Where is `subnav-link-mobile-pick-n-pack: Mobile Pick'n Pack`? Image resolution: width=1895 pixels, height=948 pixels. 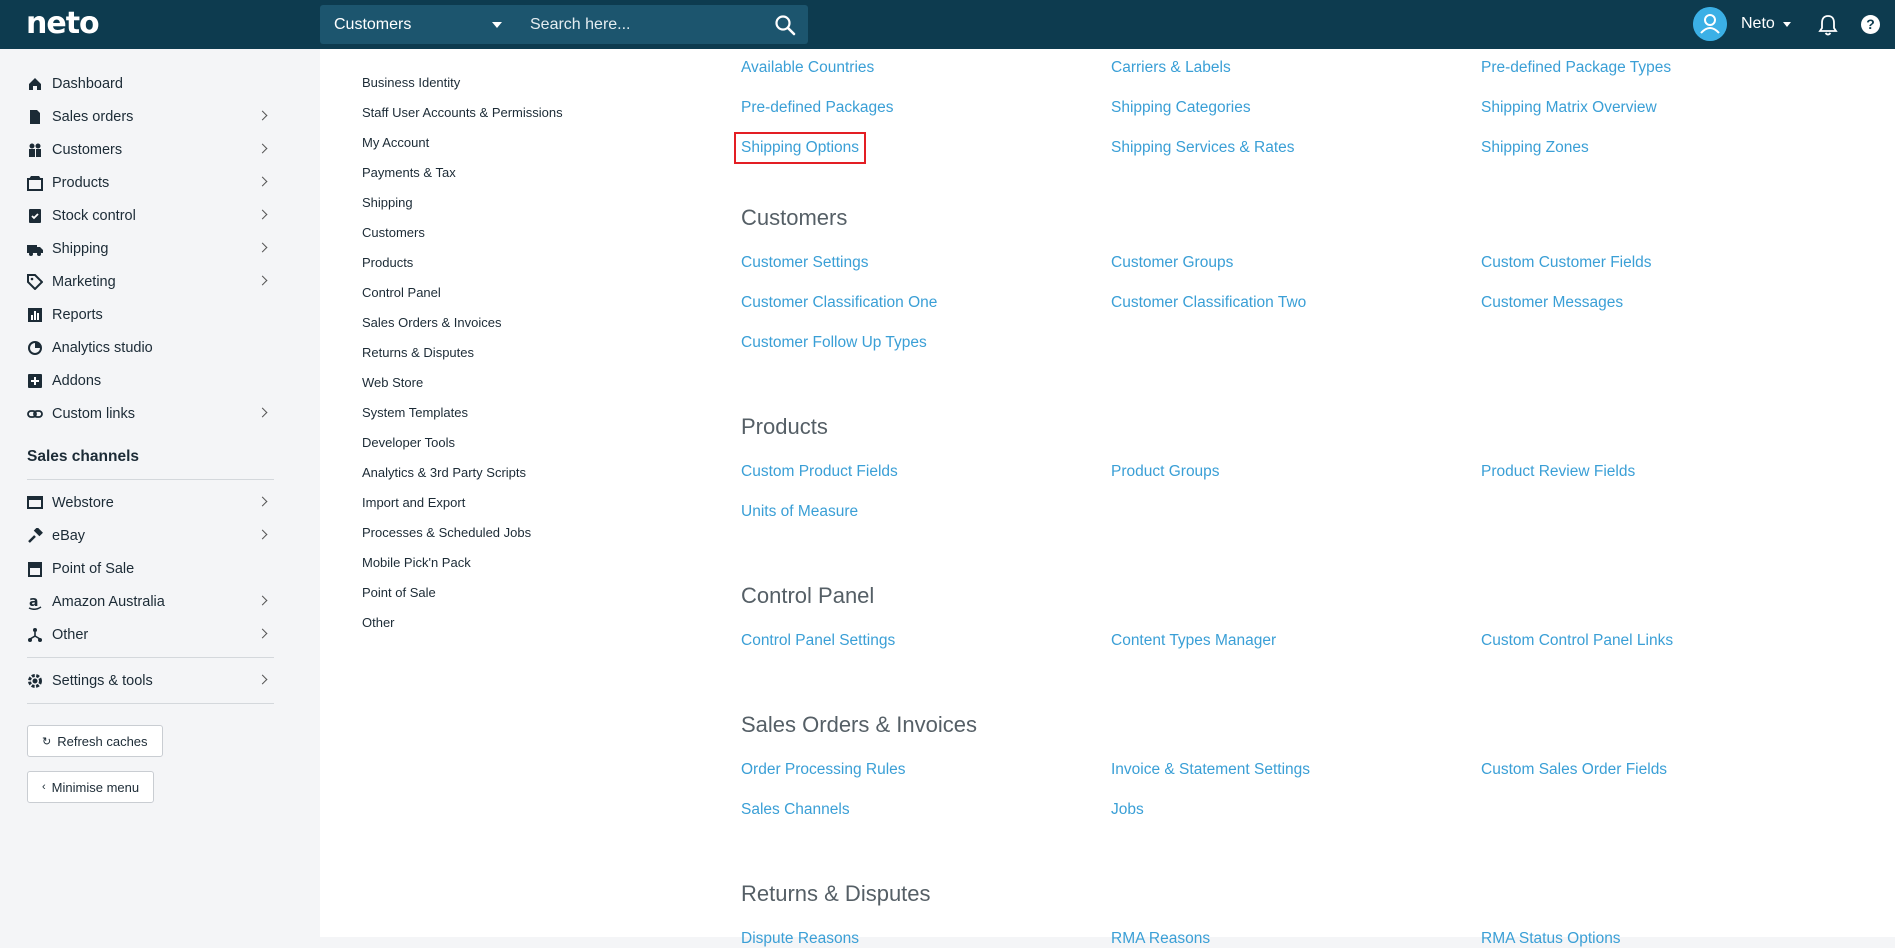 subnav-link-mobile-pick-n-pack: Mobile Pick'n Pack is located at coordinates (492, 568).